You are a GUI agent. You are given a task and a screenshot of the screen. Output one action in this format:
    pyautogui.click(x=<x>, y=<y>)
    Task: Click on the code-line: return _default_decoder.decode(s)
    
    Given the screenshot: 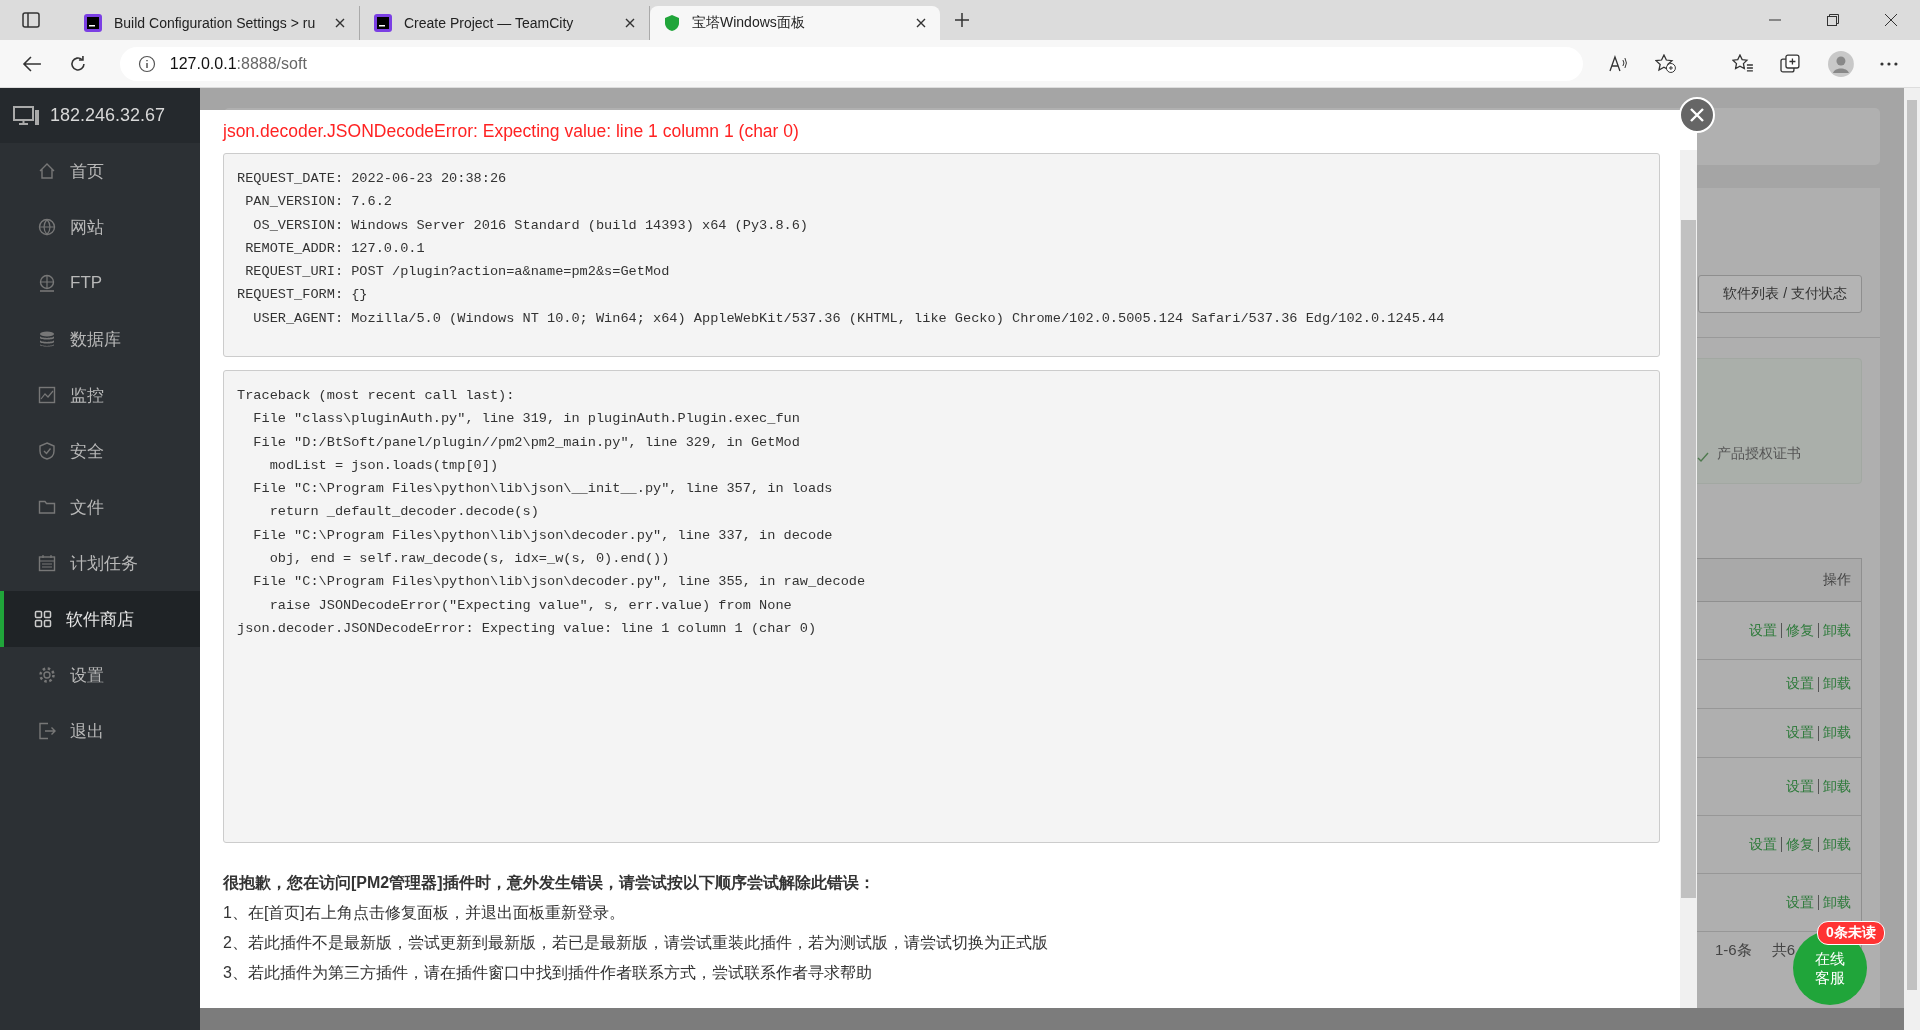 What is the action you would take?
    pyautogui.click(x=404, y=512)
    